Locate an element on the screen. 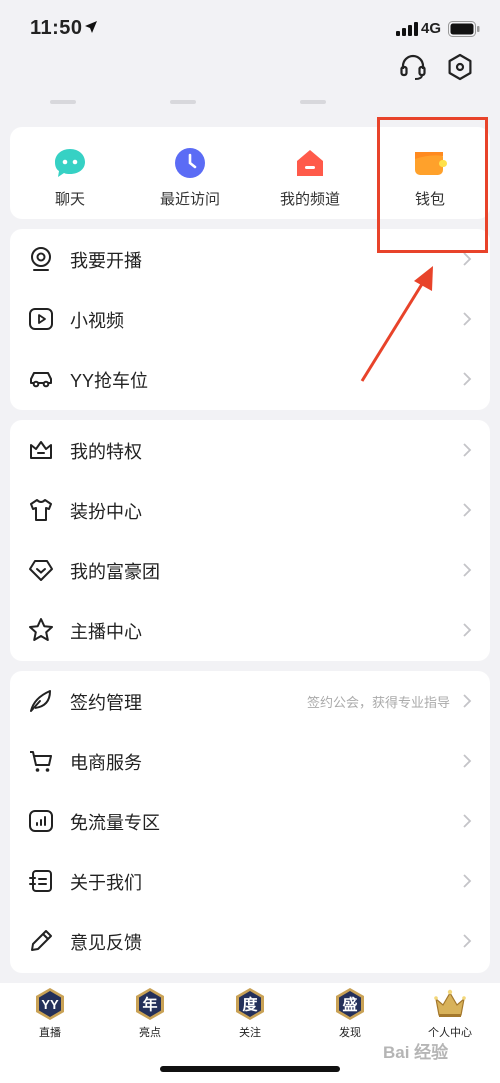 The width and height of the screenshot is (500, 1083). quick-label: 聊天 is located at coordinates (69, 199).